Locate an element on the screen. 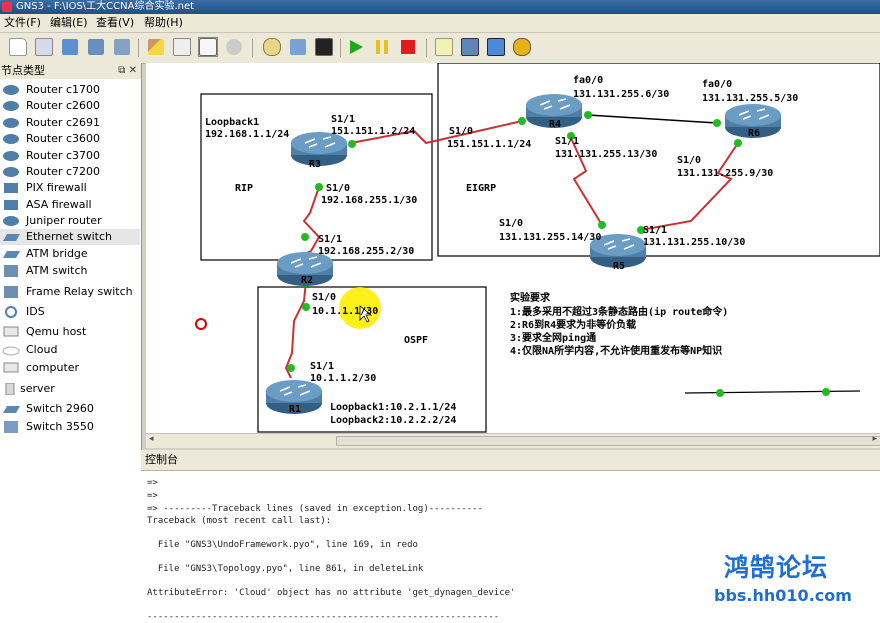  atm-bridge-icon is located at coordinates (11, 254).